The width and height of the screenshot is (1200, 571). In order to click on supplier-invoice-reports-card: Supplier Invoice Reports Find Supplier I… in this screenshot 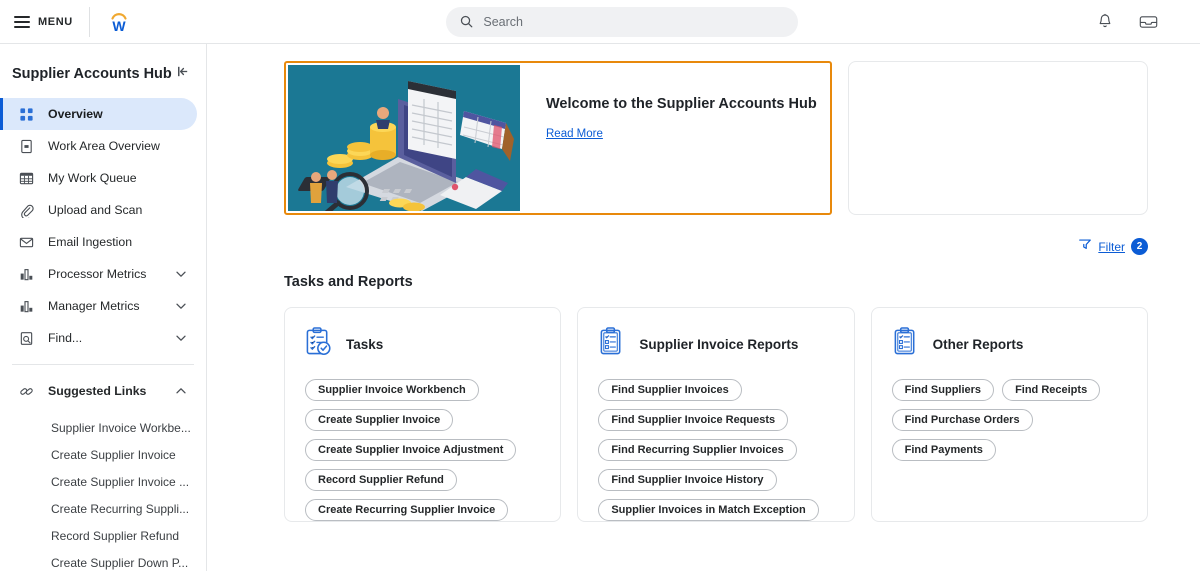, I will do `click(716, 414)`.